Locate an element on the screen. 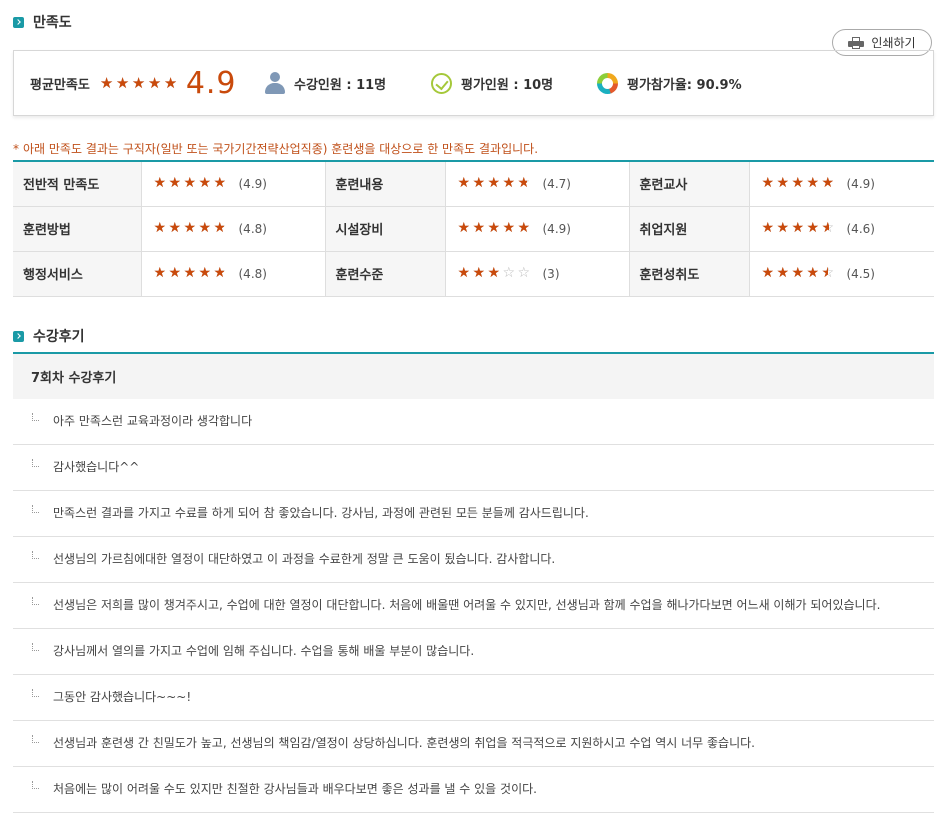  evaluator-count: 평가인원 : 10명 is located at coordinates (492, 83).